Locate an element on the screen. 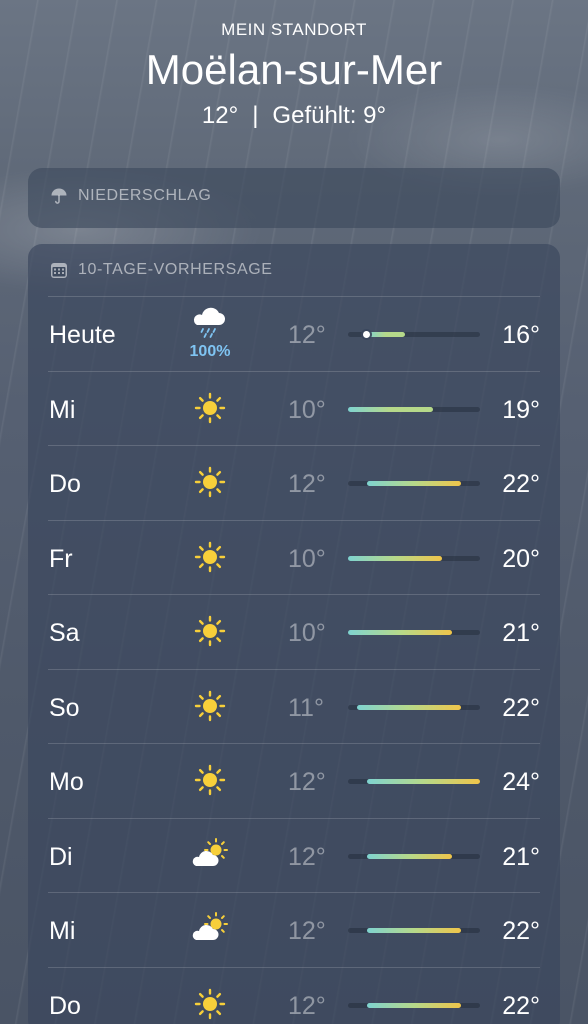 Image resolution: width=588 pixels, height=1024 pixels. city-name: Moëlan-sur-Mer is located at coordinates (294, 69).